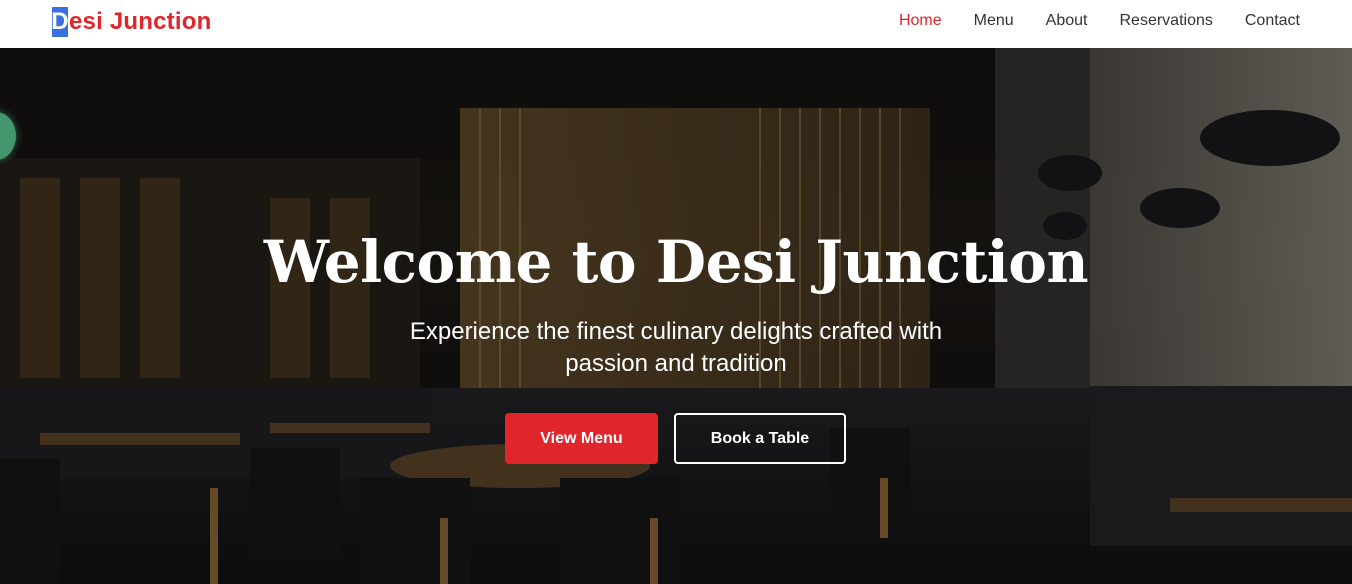  Describe the element at coordinates (676, 262) in the screenshot. I see `hero-title: Welcome to Desi Junction` at that location.